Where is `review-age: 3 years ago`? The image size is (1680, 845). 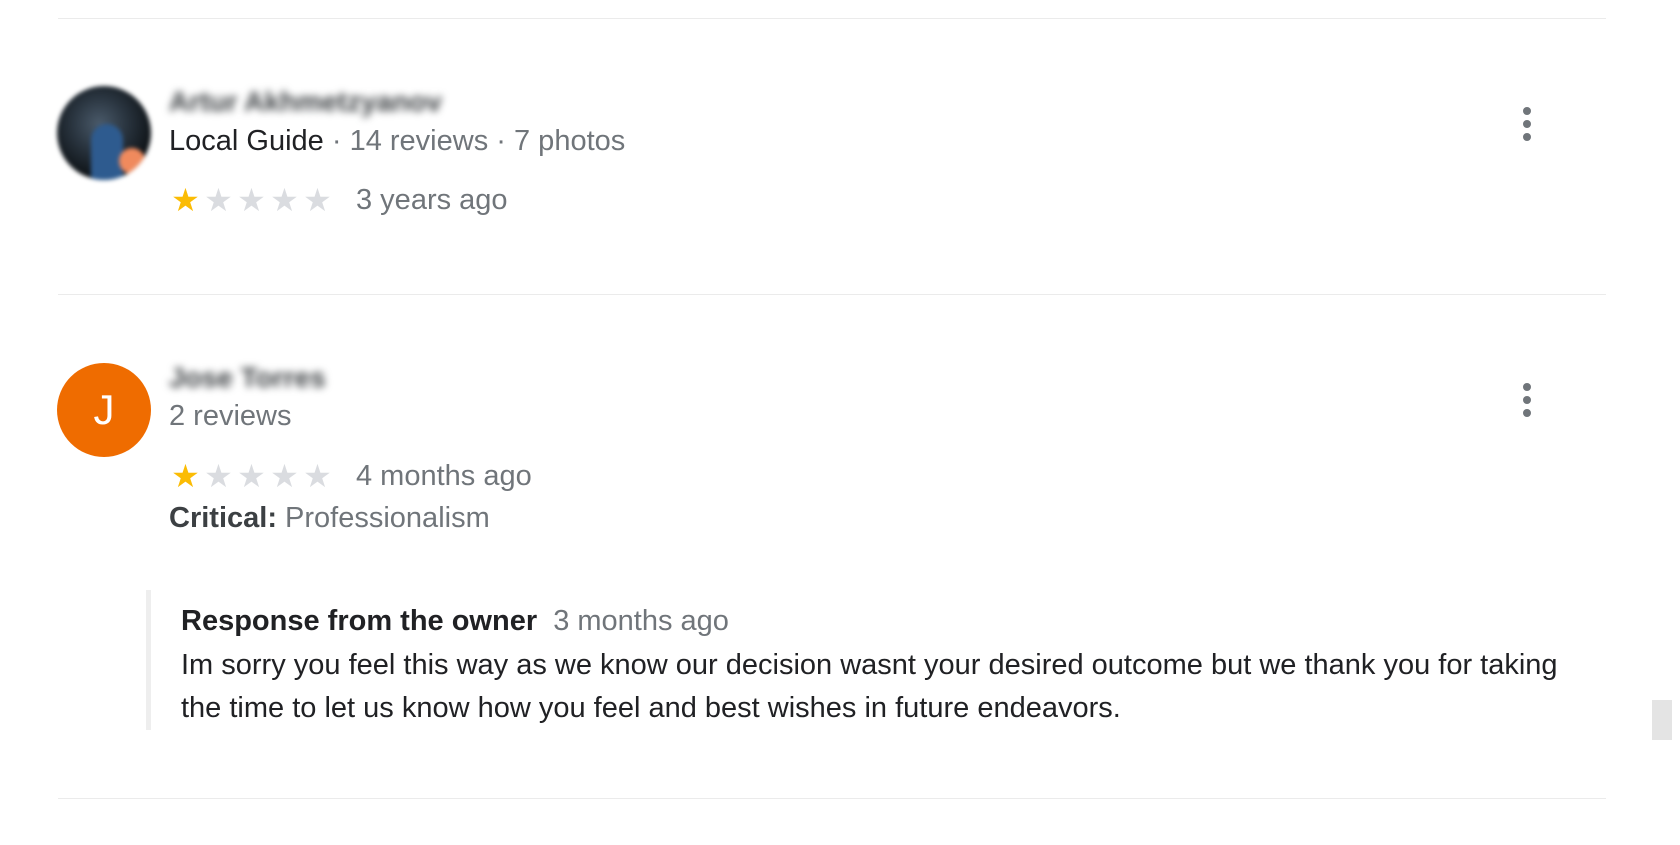 review-age: 3 years ago is located at coordinates (432, 199).